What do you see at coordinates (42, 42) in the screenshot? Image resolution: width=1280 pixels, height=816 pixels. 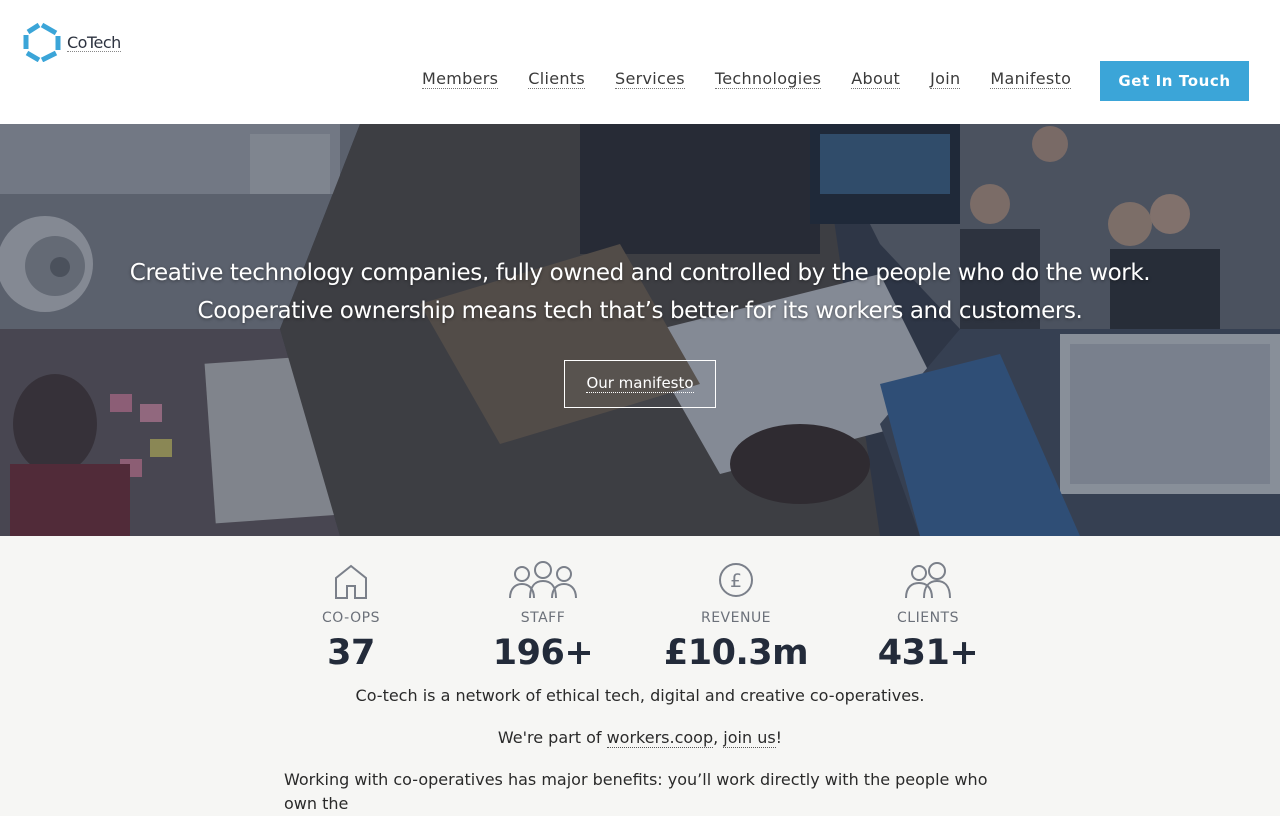 I see `cotech-logo-icon` at bounding box center [42, 42].